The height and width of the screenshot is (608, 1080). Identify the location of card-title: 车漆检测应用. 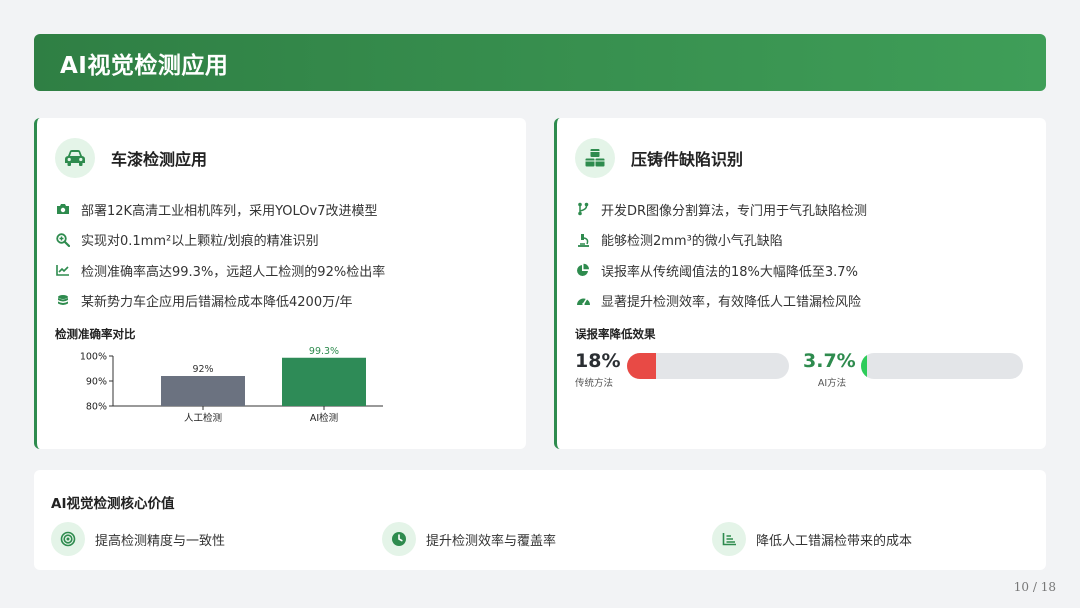
(159, 159).